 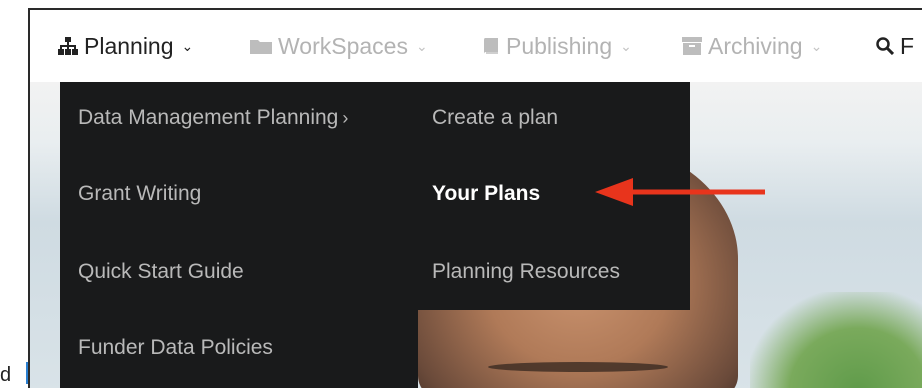 What do you see at coordinates (208, 117) in the screenshot?
I see `menu-item-label: Data Management Planning` at bounding box center [208, 117].